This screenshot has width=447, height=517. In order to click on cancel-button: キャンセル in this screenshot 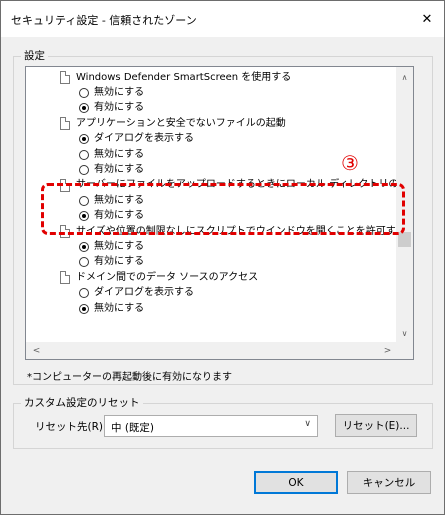, I will do `click(389, 482)`.